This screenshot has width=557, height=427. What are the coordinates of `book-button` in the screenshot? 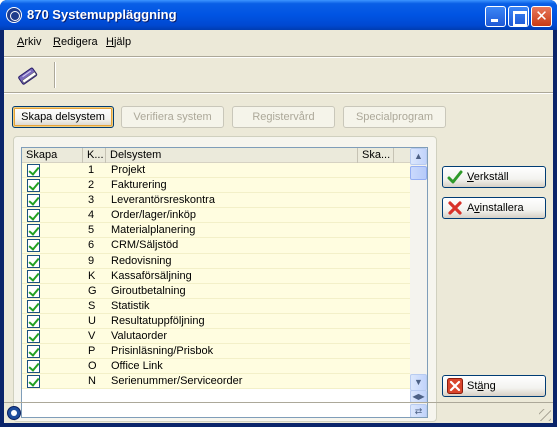 It's located at (27, 76).